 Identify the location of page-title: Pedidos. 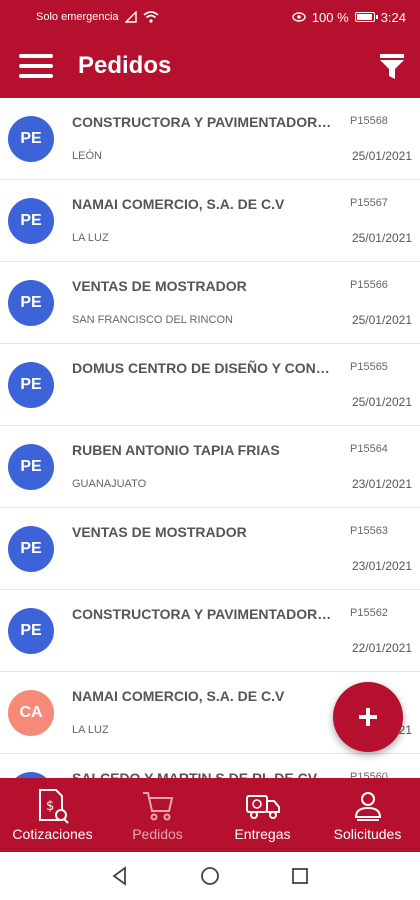
(125, 65).